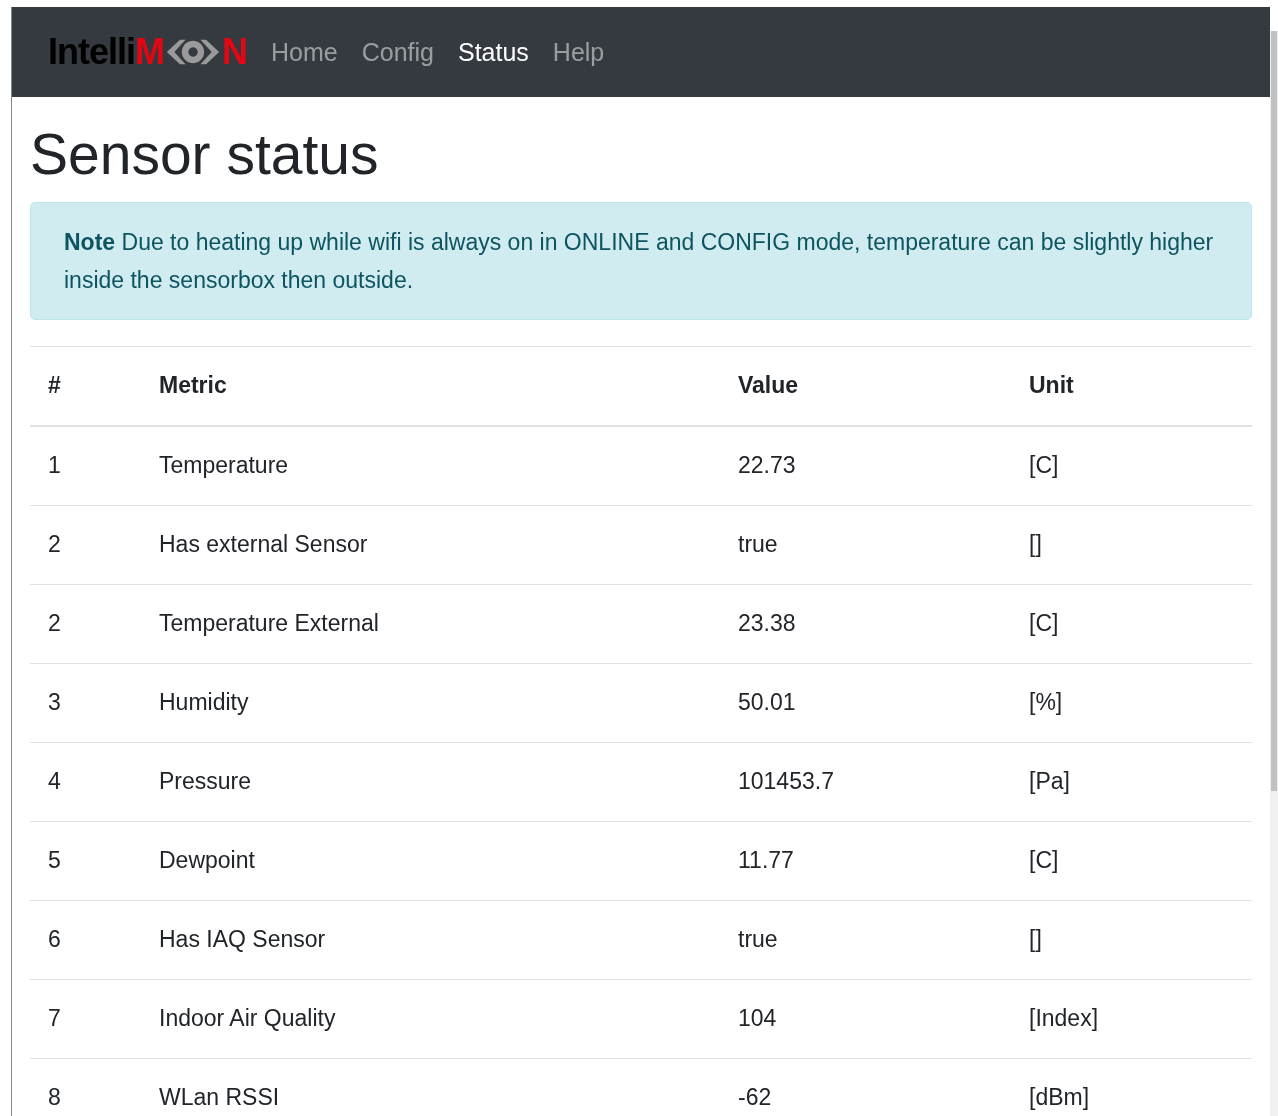  I want to click on column-header: Value, so click(865, 386).